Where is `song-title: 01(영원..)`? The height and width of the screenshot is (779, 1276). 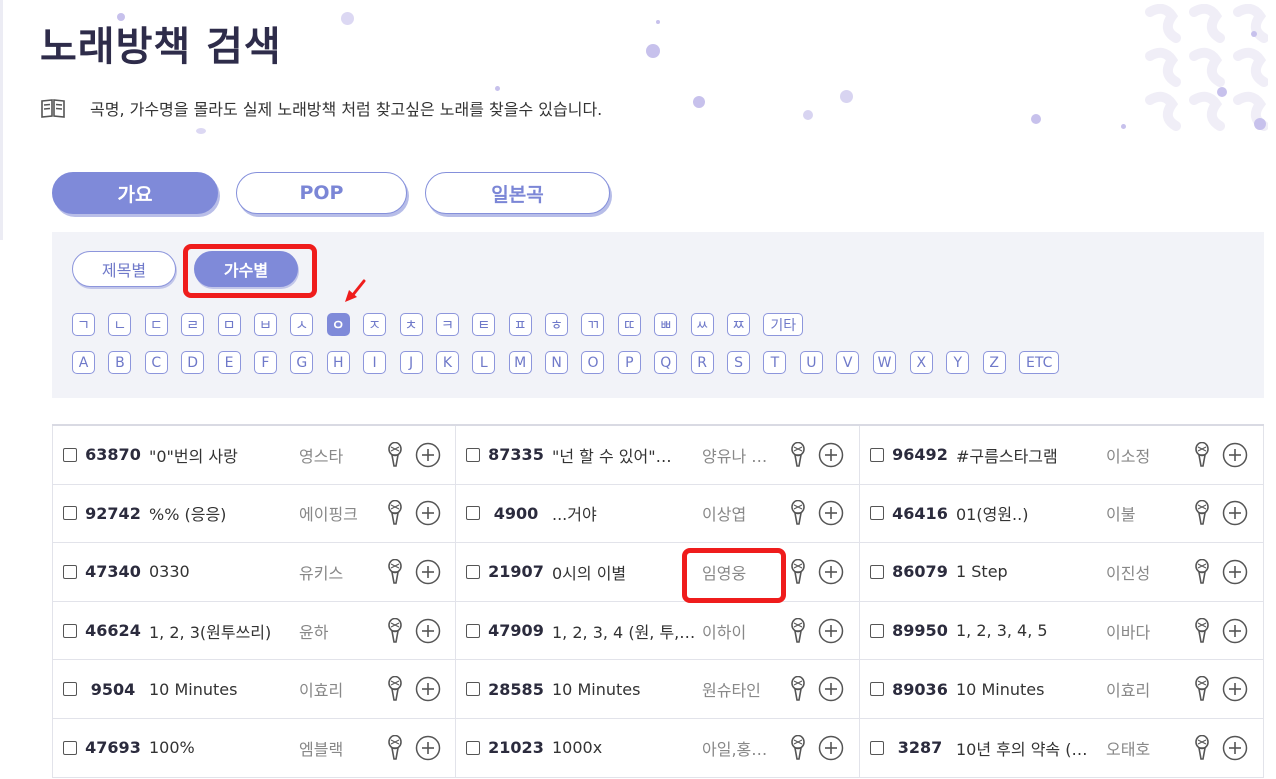 song-title: 01(영원..) is located at coordinates (1031, 513).